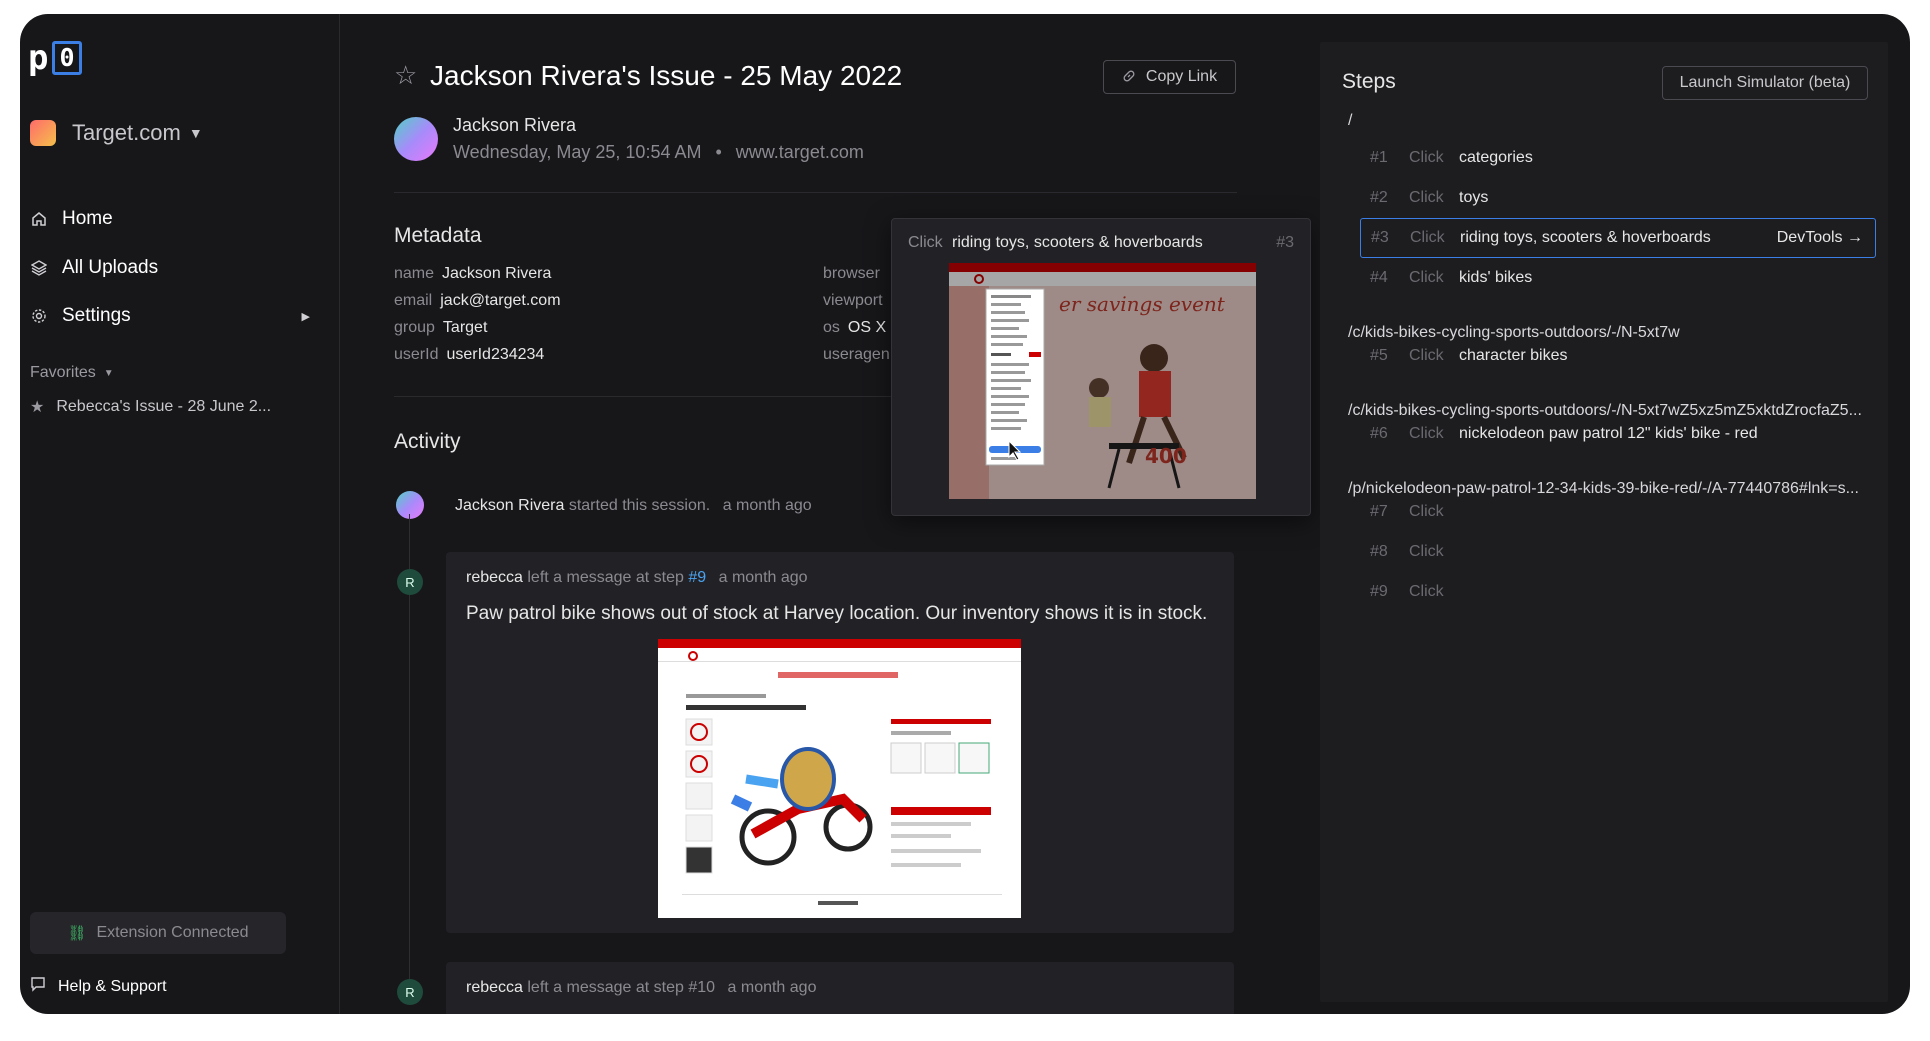 This screenshot has width=1930, height=1041. I want to click on message-step-link: #10, so click(701, 987).